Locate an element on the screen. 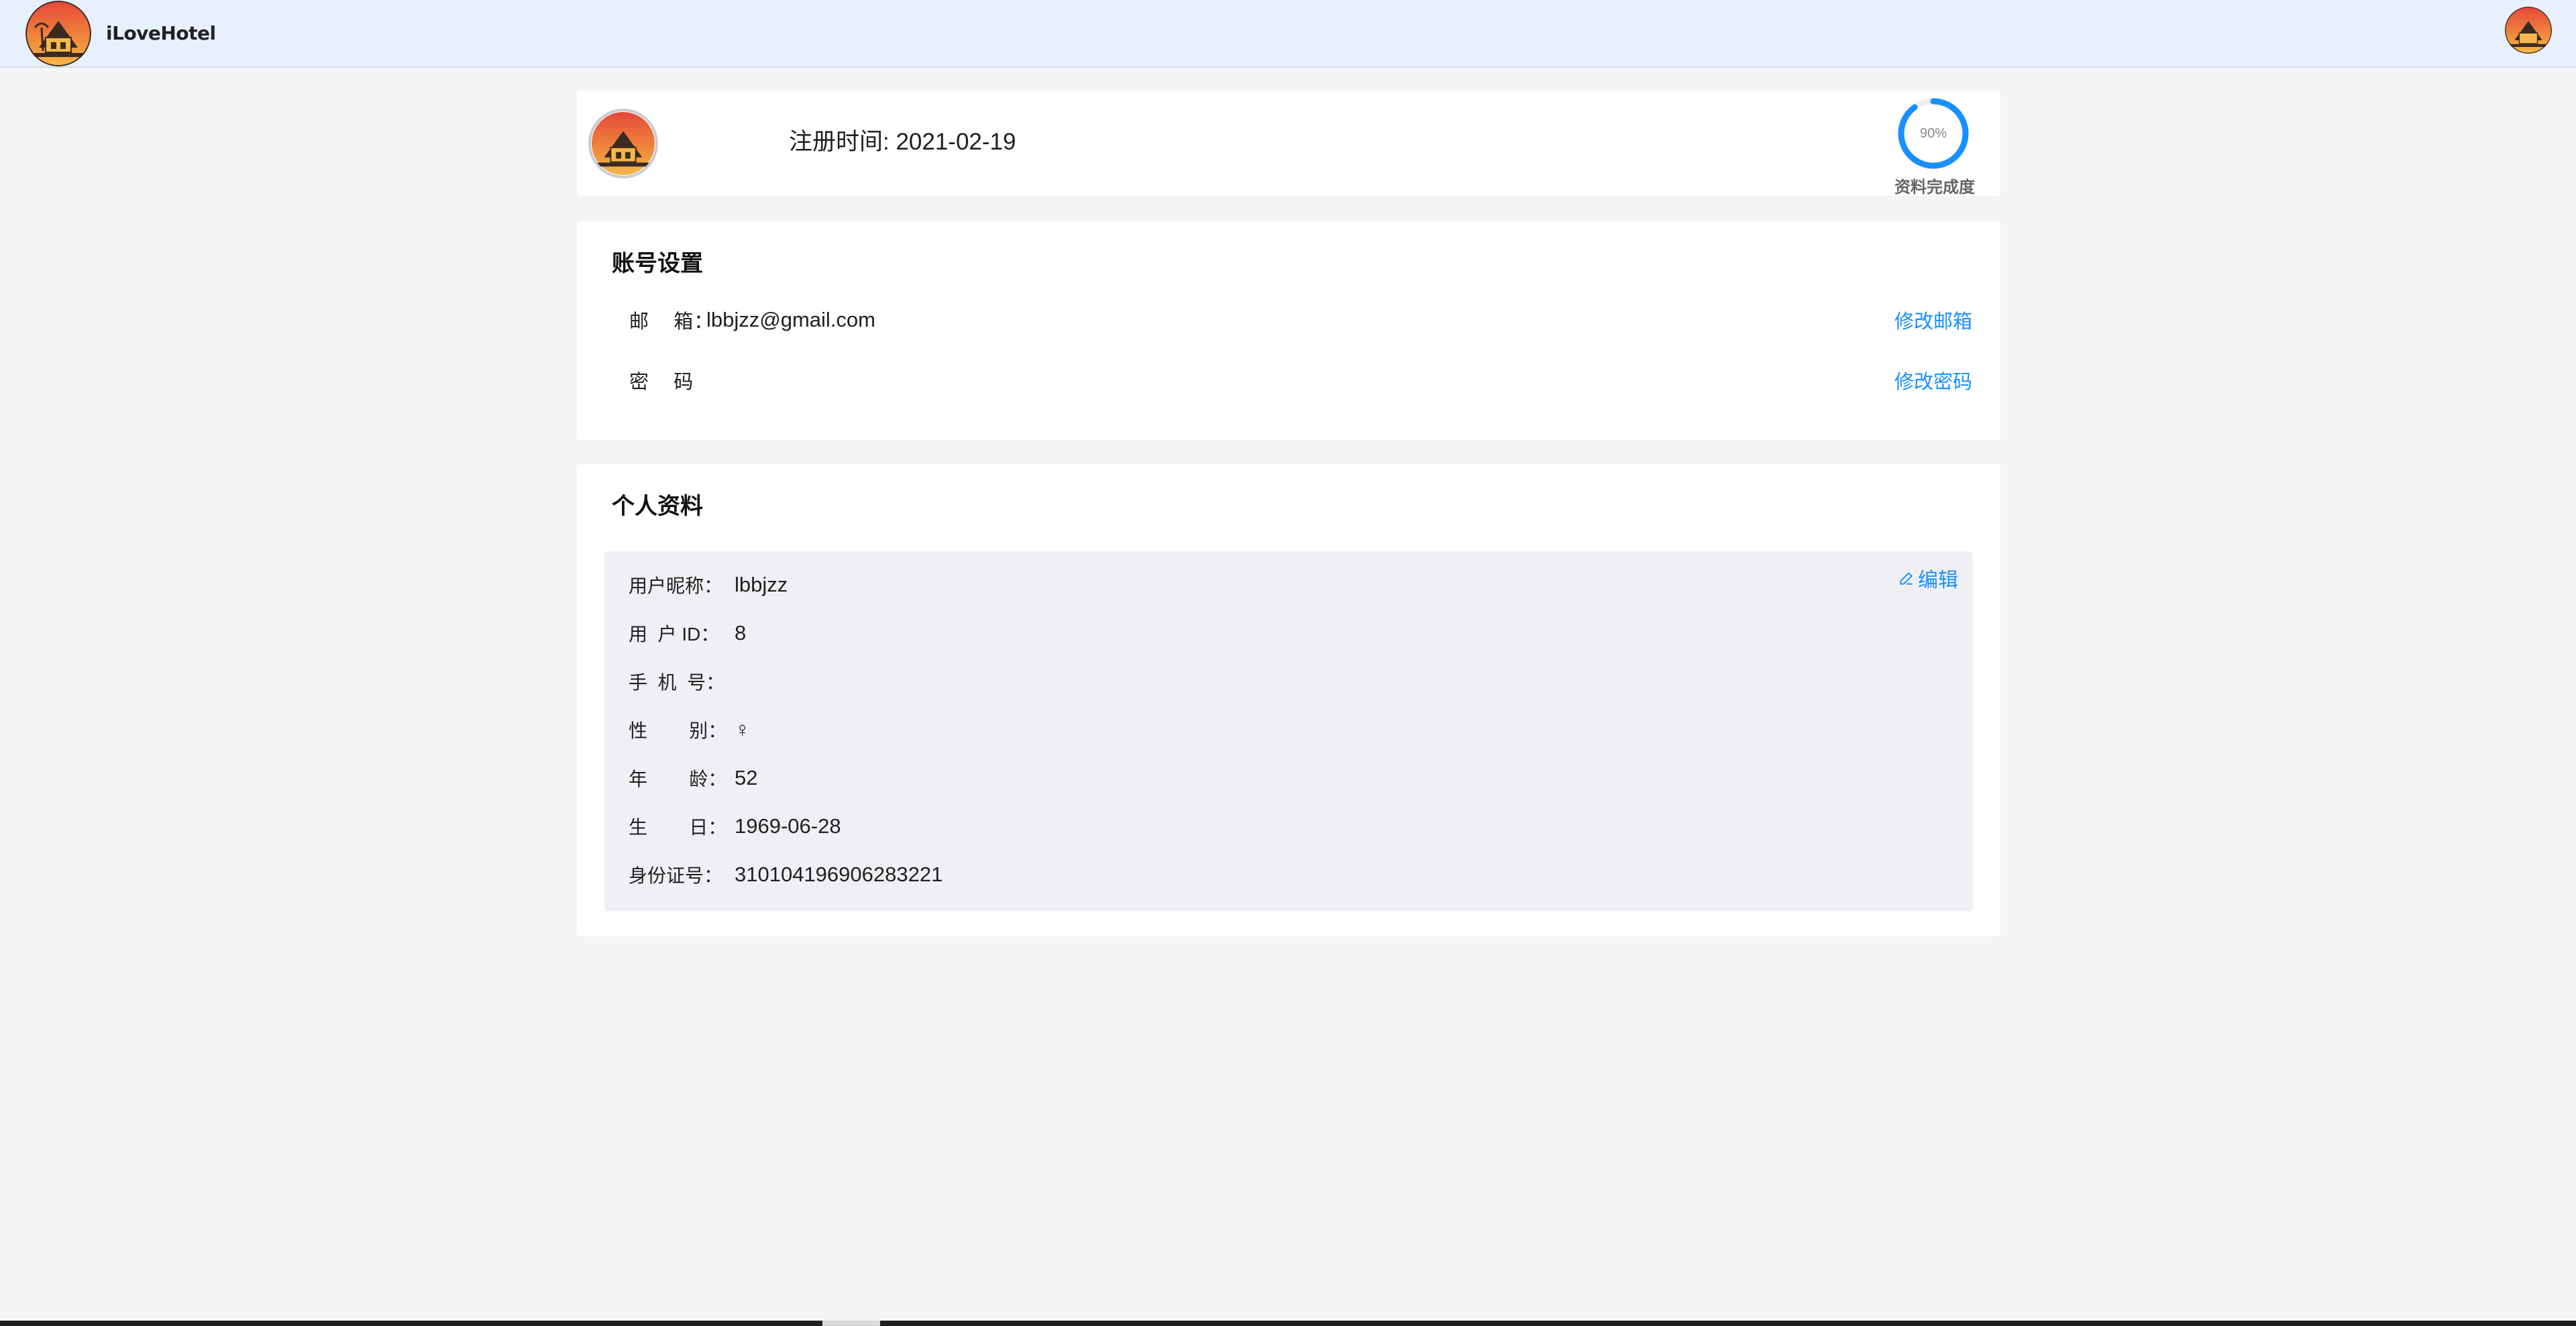  edit-button: 编辑 is located at coordinates (1928, 578).